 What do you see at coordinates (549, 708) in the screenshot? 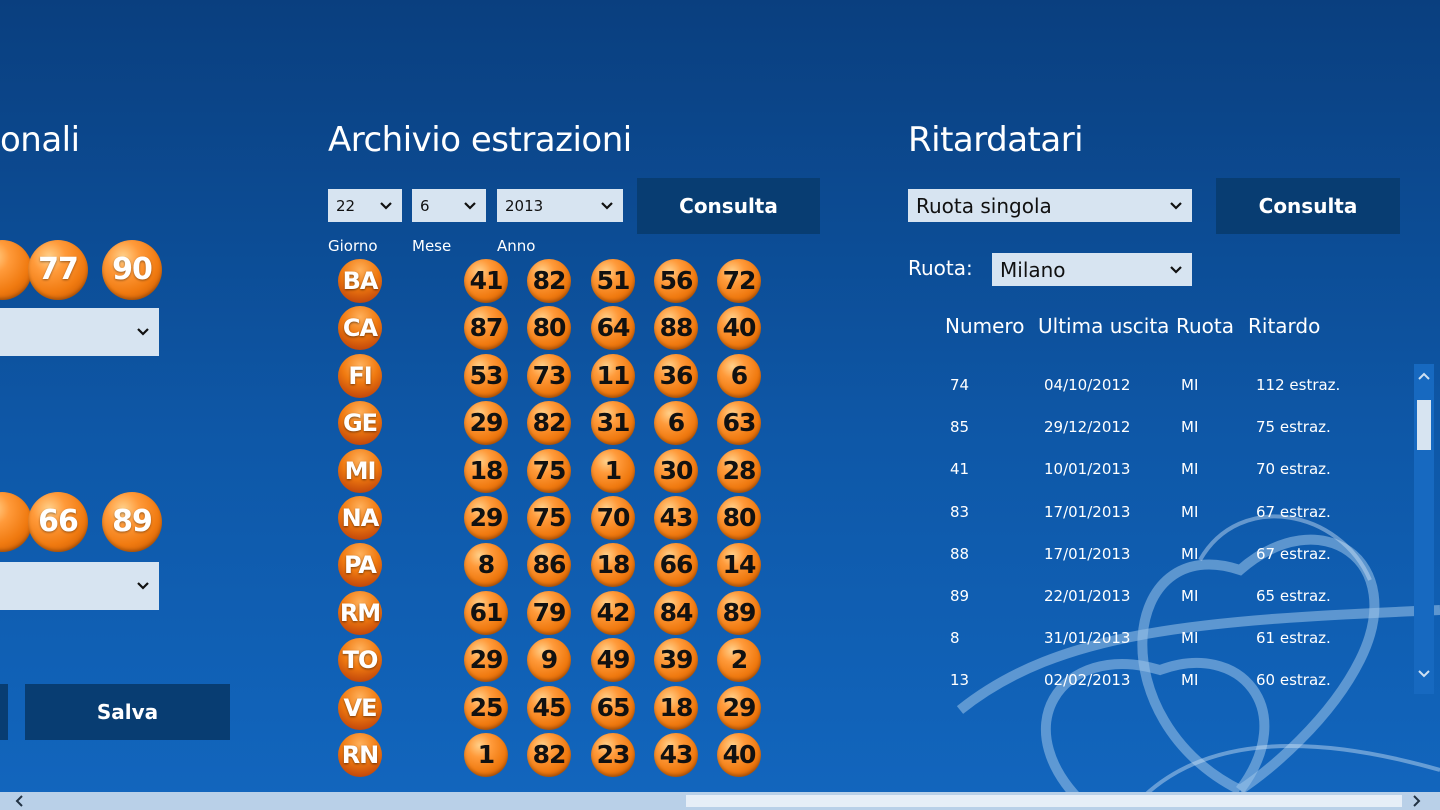
I see `drawn-number-ball: 45` at bounding box center [549, 708].